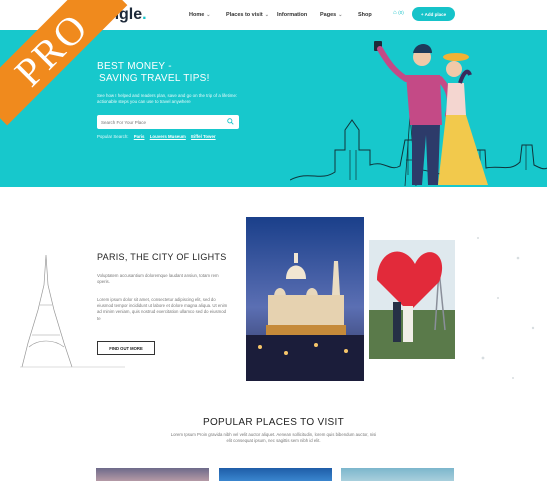 This screenshot has width=547, height=481. What do you see at coordinates (134, 66) in the screenshot?
I see `hero-title-line: BEST MONEY -` at bounding box center [134, 66].